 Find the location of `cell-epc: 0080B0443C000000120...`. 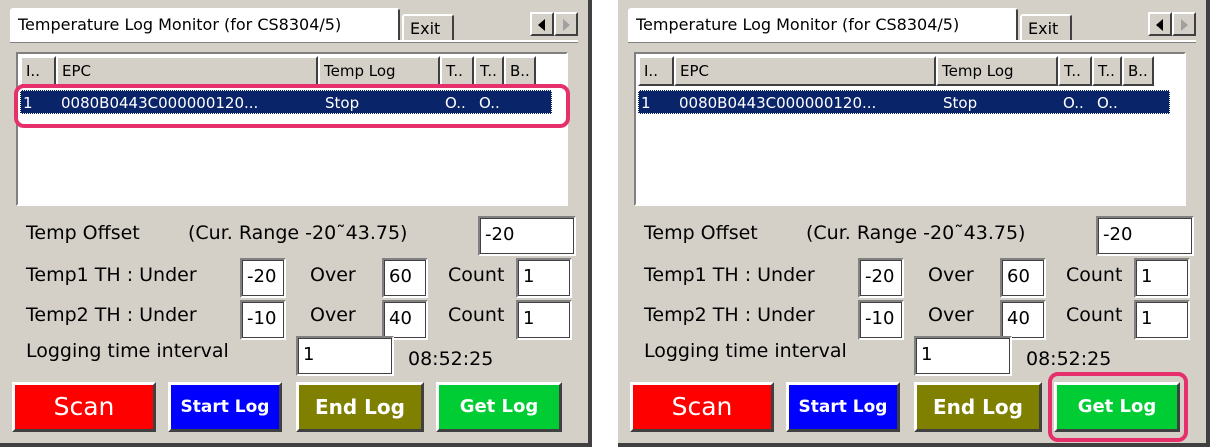

cell-epc: 0080B0443C000000120... is located at coordinates (778, 103).